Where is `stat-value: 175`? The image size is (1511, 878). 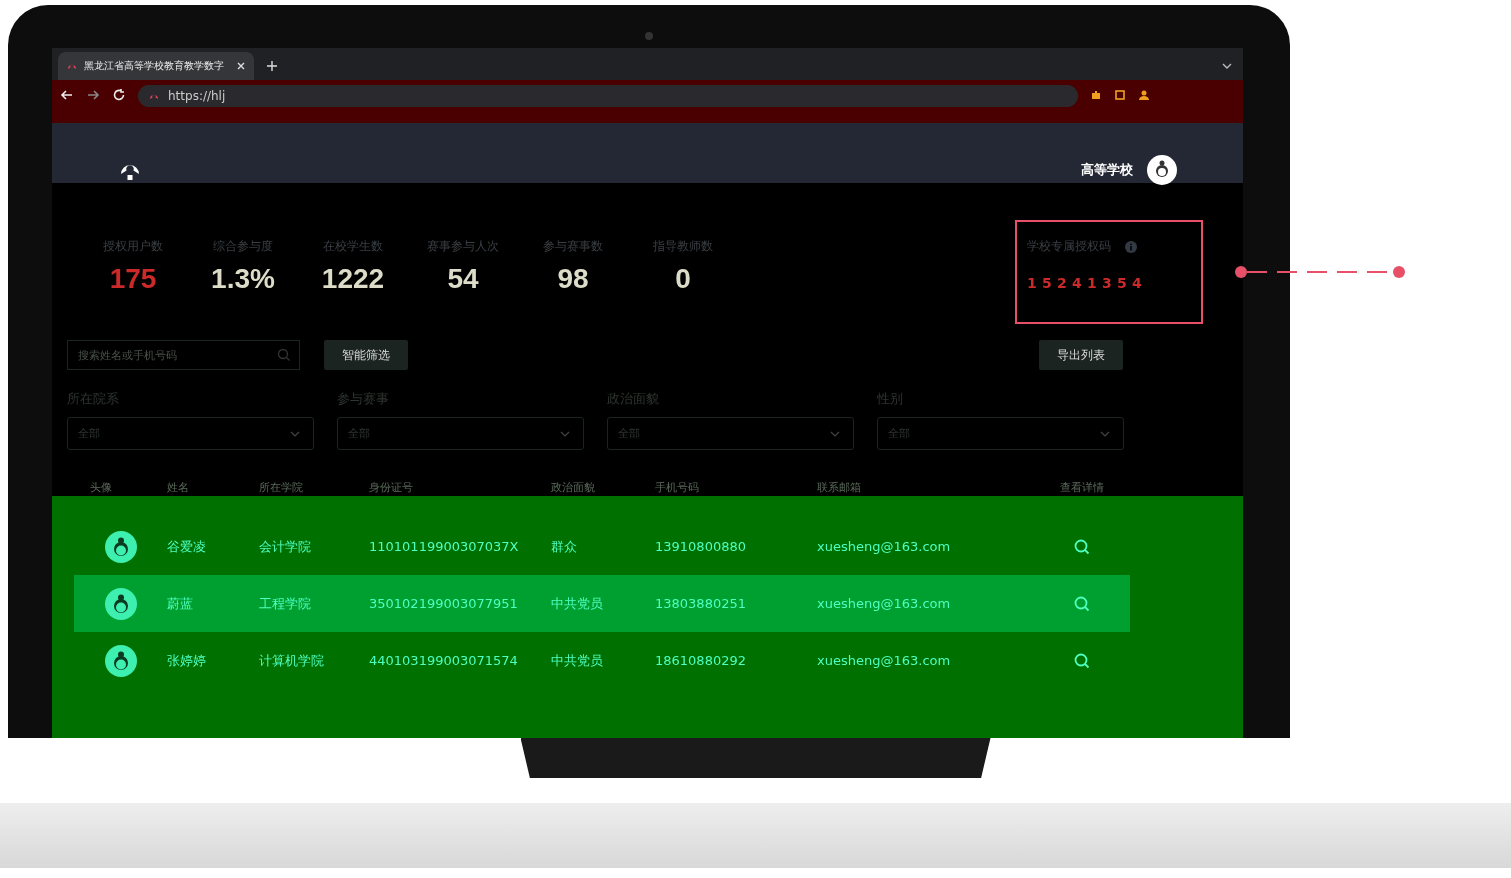
stat-value: 175 is located at coordinates (133, 279).